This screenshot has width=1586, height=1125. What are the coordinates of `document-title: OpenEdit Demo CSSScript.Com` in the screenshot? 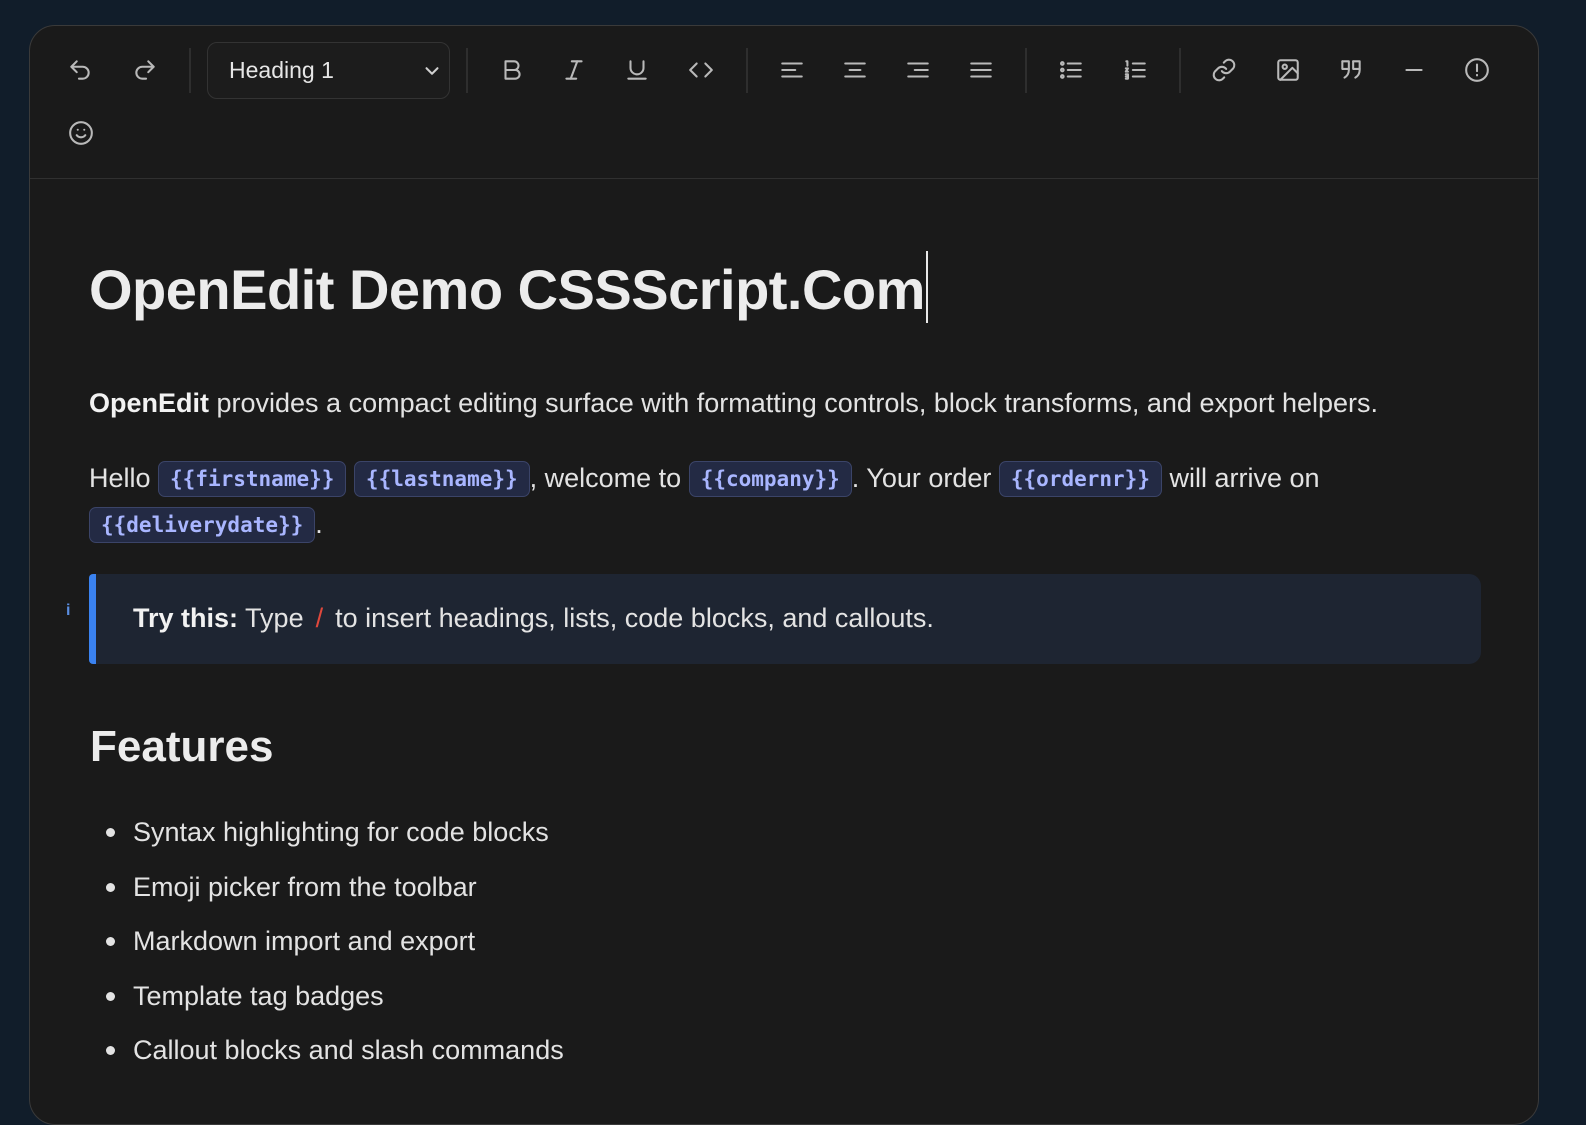 It's located at (508, 287).